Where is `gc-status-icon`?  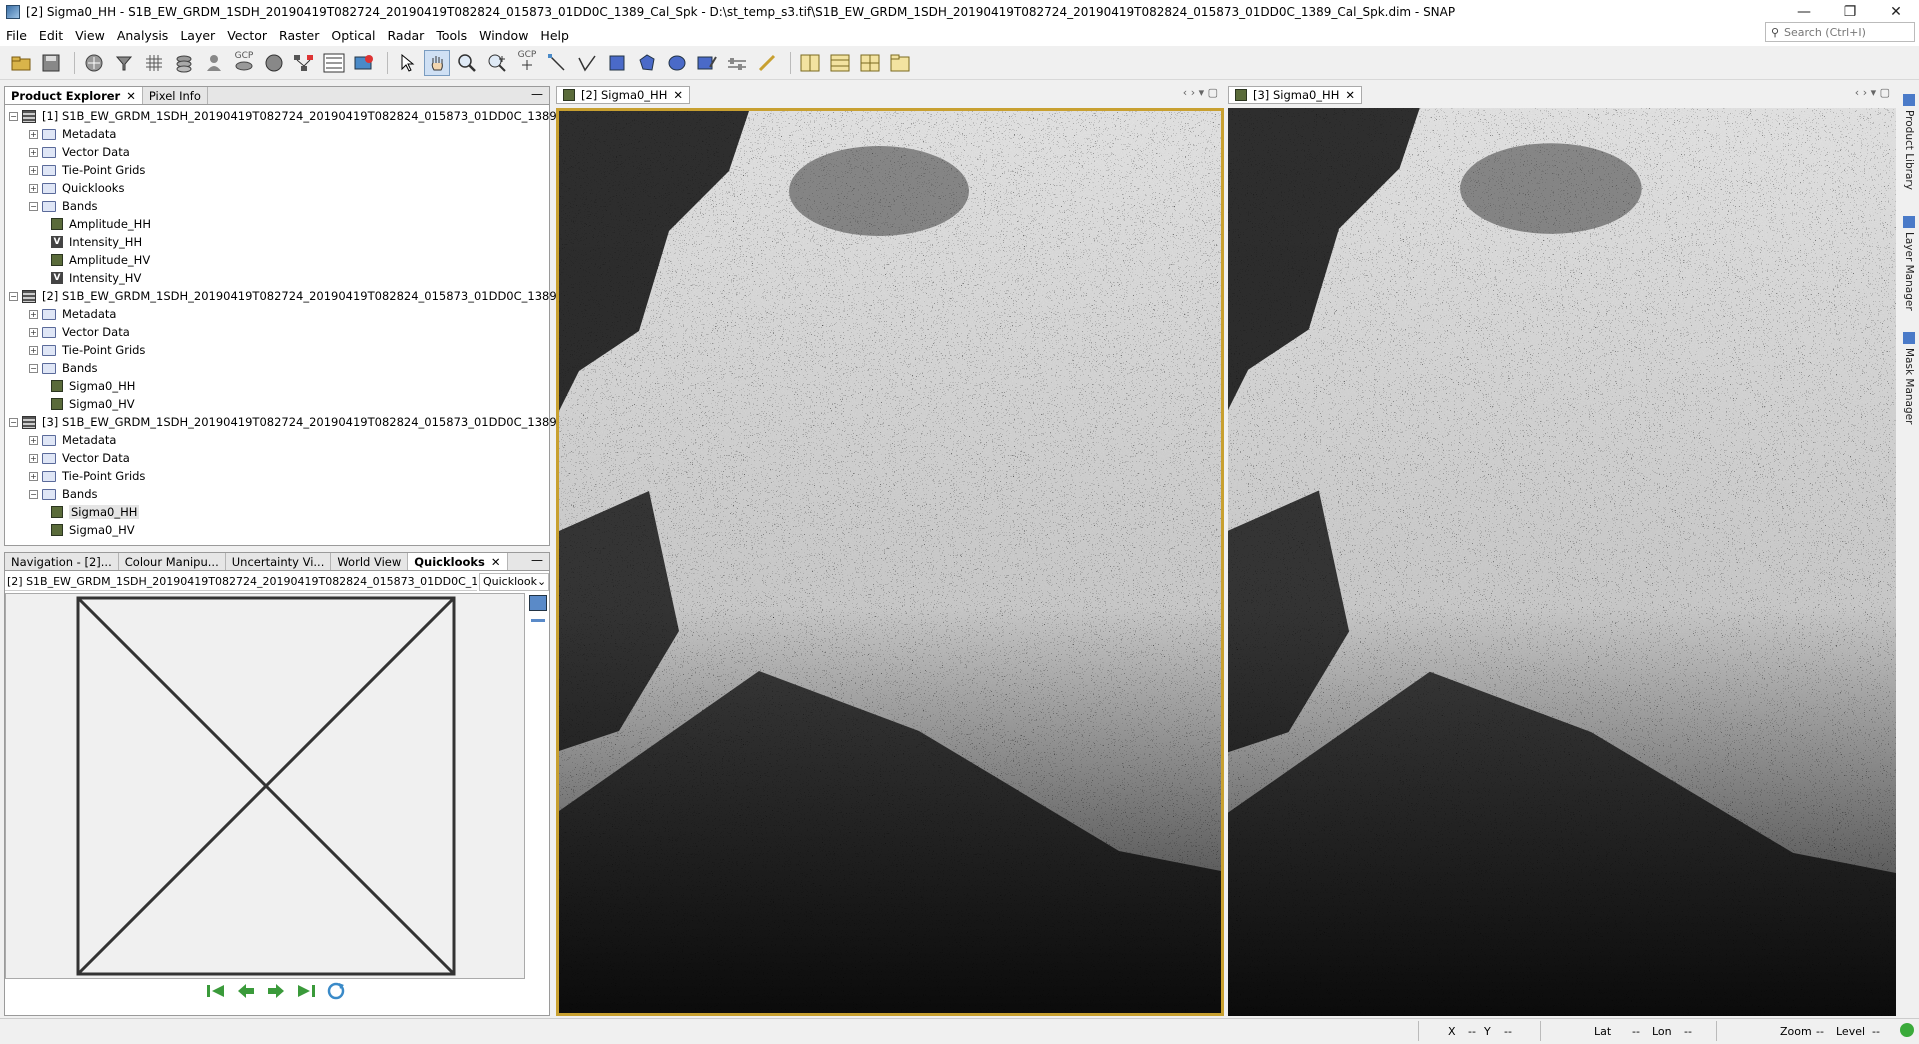
gc-status-icon is located at coordinates (1907, 1030).